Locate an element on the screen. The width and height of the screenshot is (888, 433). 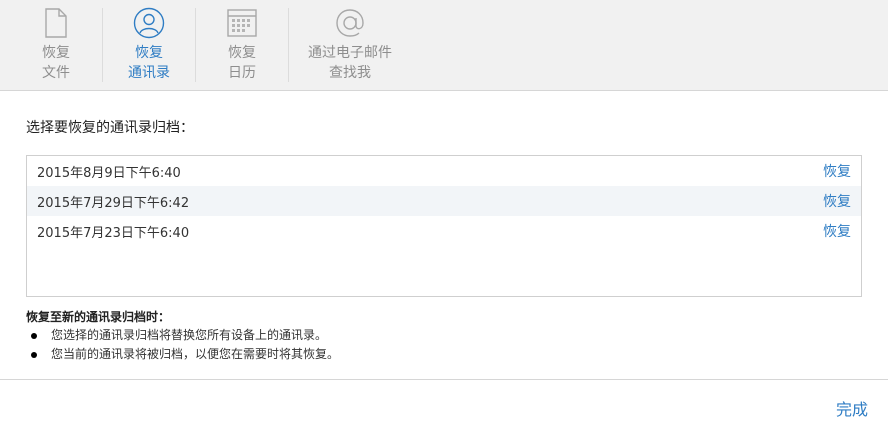
note-text: 您选择的通讯录归档将替换您所有设备上的通讯录。 is located at coordinates (189, 335).